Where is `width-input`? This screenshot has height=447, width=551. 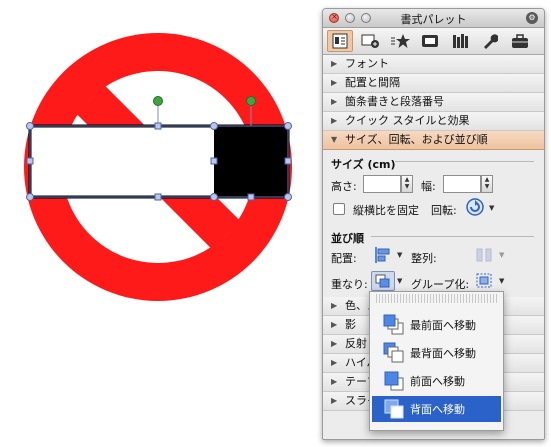 width-input is located at coordinates (462, 184).